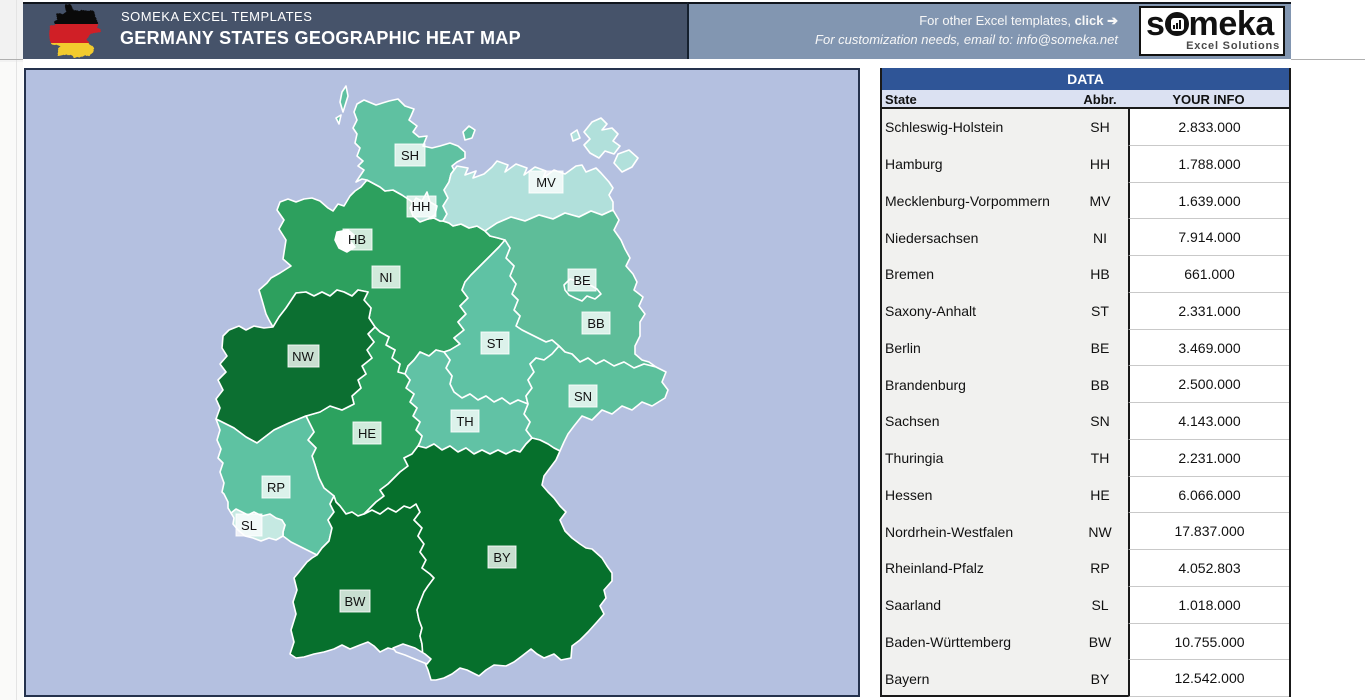 The image size is (1365, 700). I want to click on svg-text: NW, so click(303, 356).